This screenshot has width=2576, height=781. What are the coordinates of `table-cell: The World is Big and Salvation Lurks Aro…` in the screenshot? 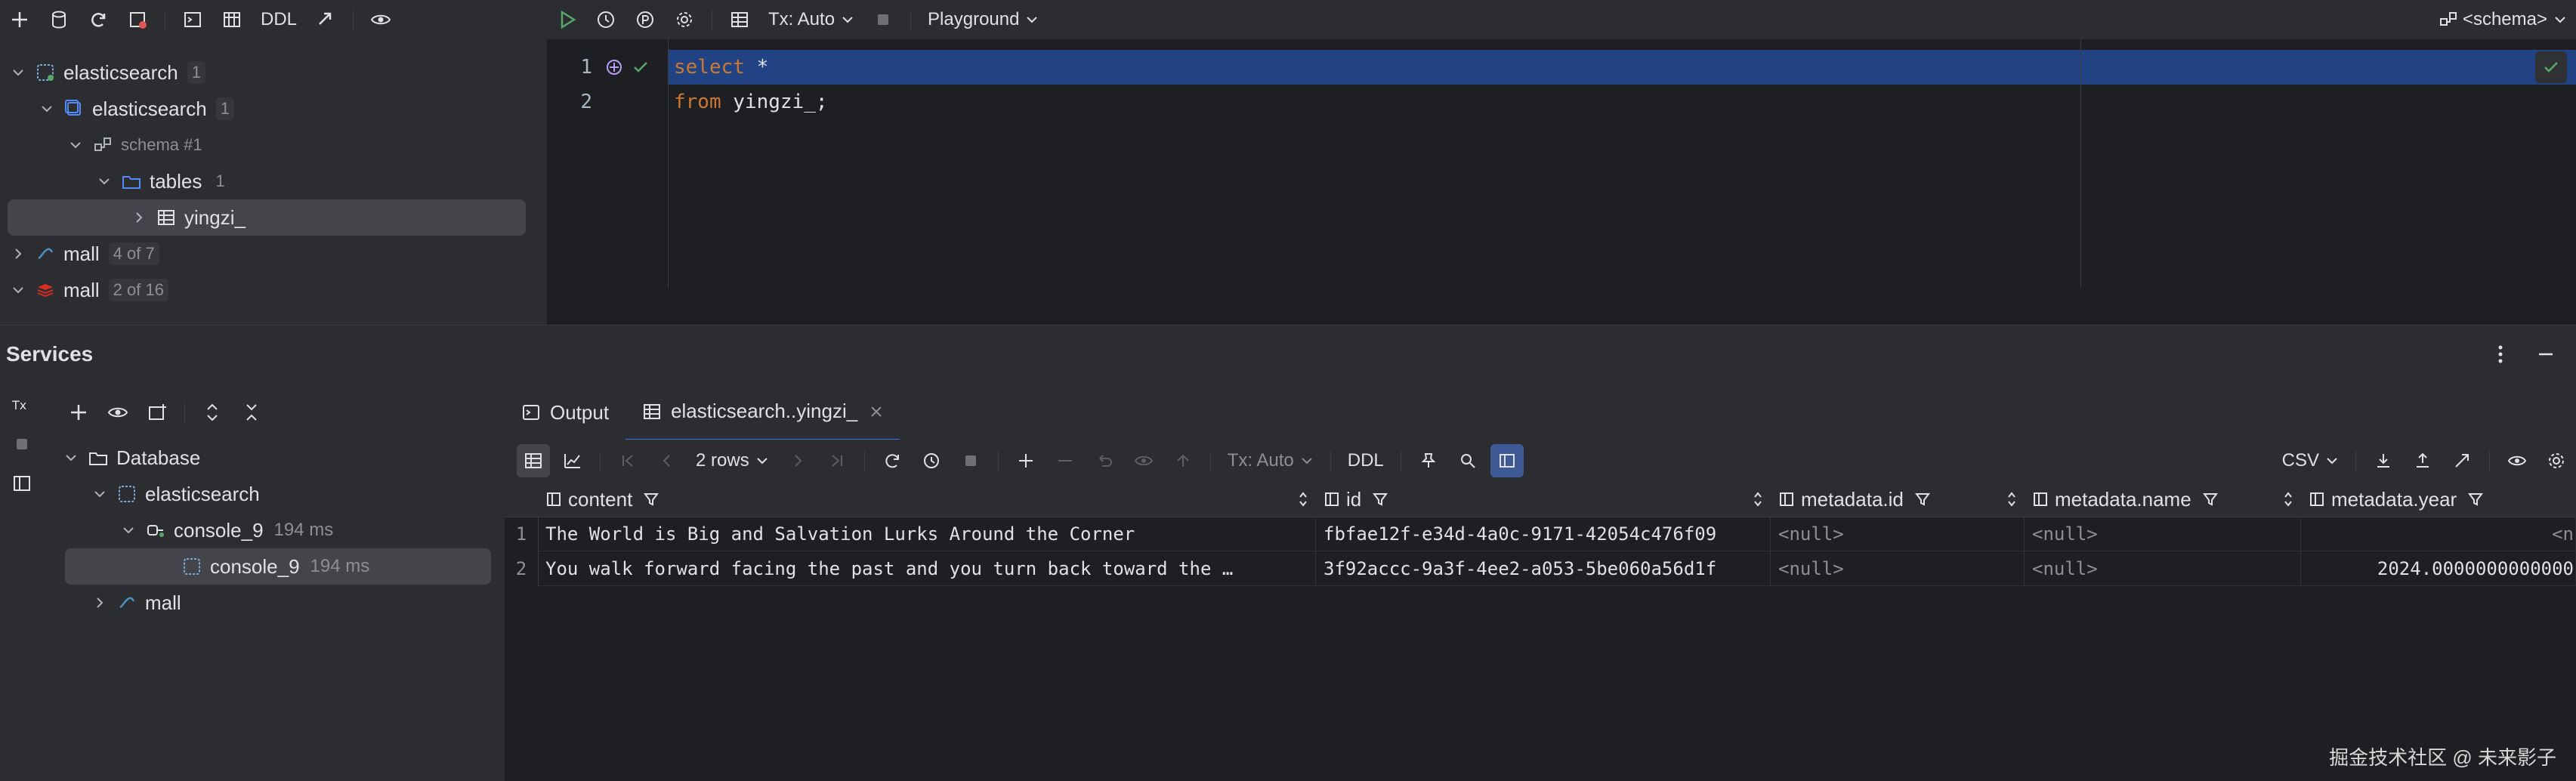 It's located at (927, 534).